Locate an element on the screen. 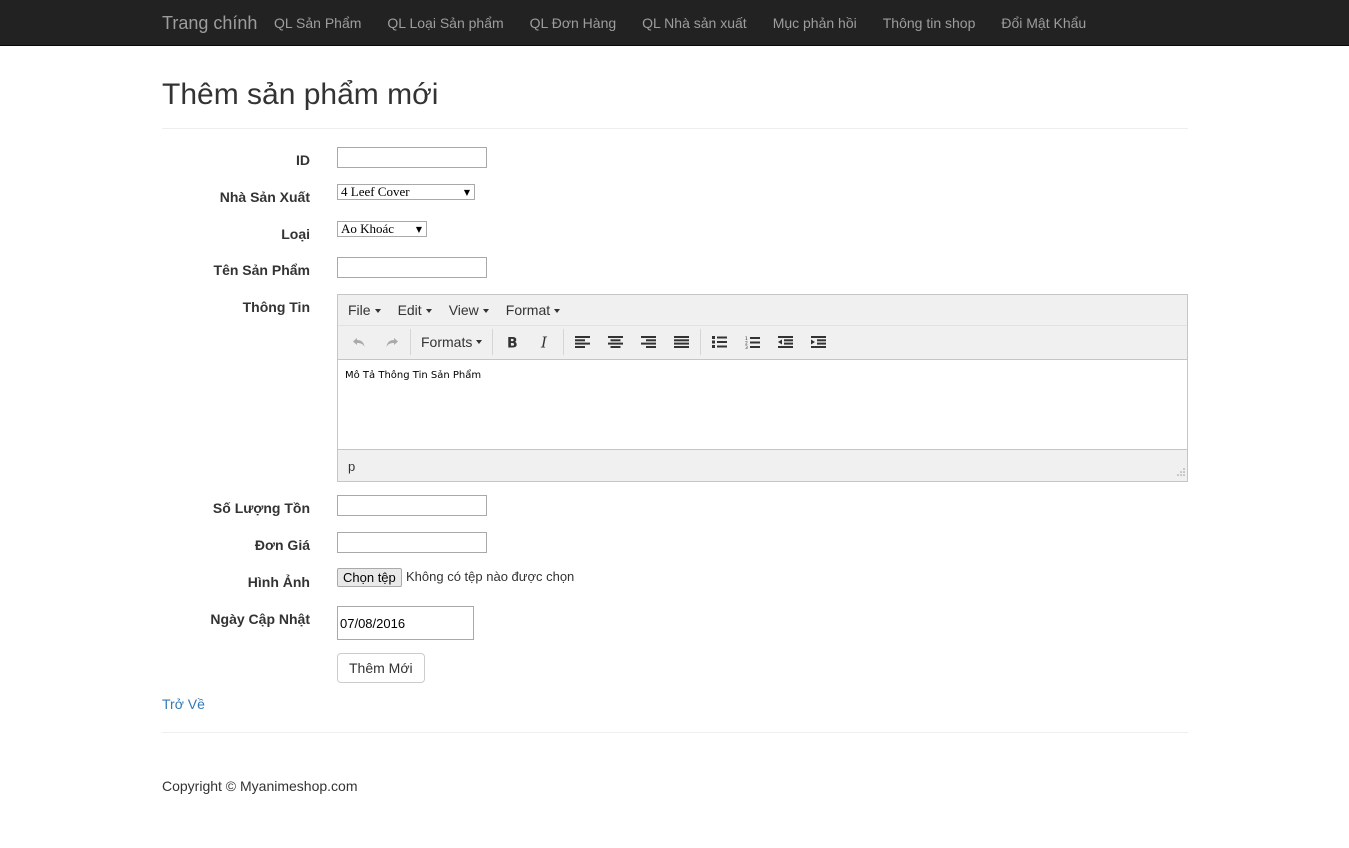  nav-item-products: QL Sản Phẩm is located at coordinates (317, 22).